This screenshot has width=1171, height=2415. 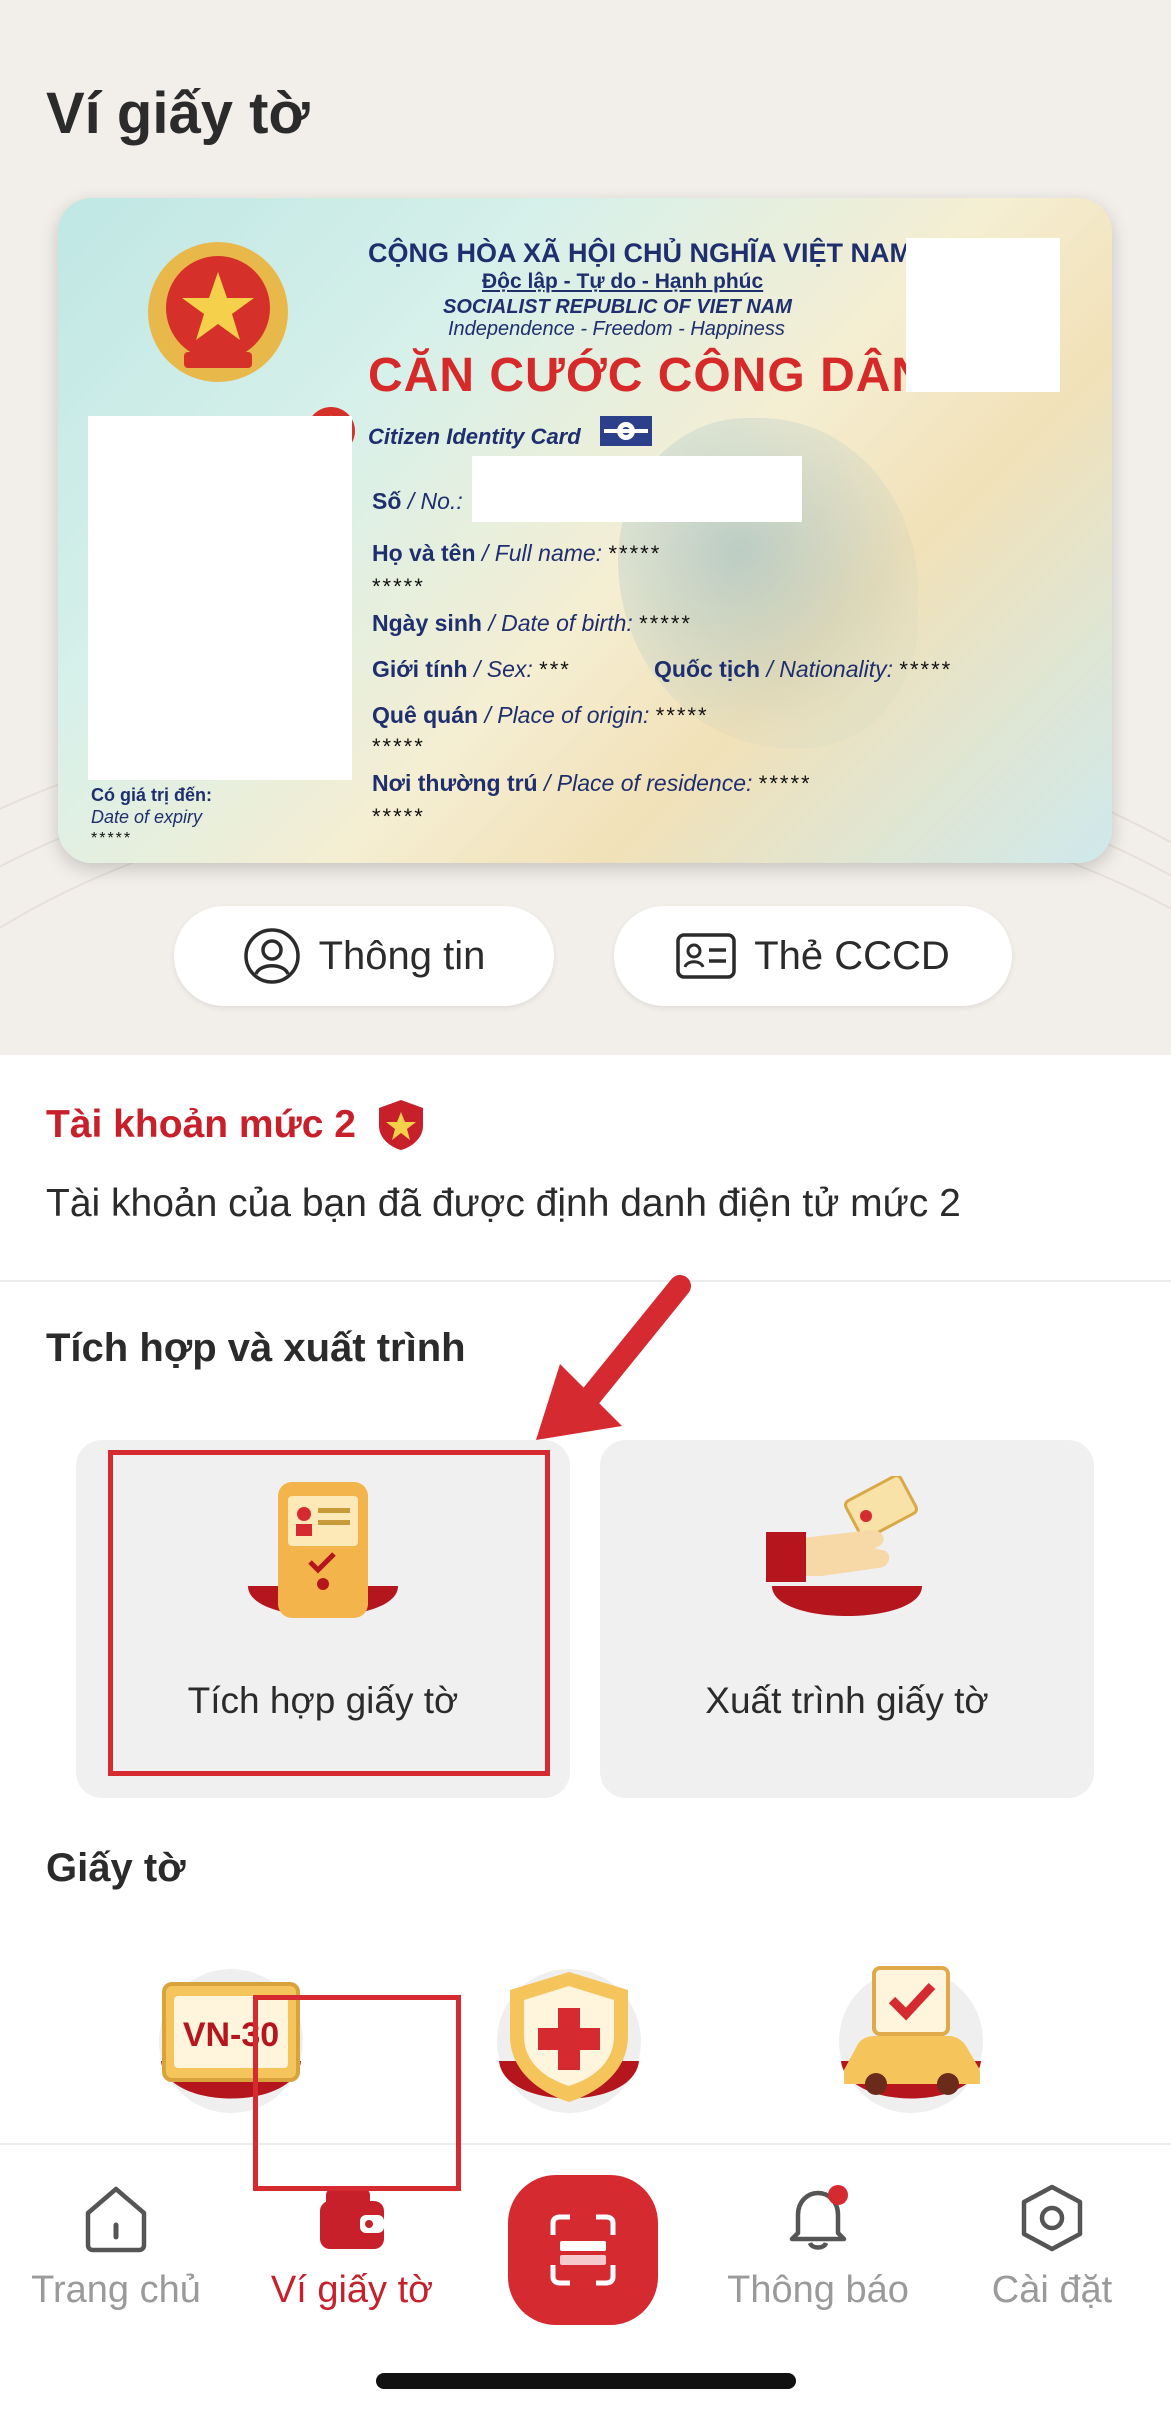 What do you see at coordinates (471, 669) in the screenshot?
I see `sex-field: Giới tính / Sex: ***` at bounding box center [471, 669].